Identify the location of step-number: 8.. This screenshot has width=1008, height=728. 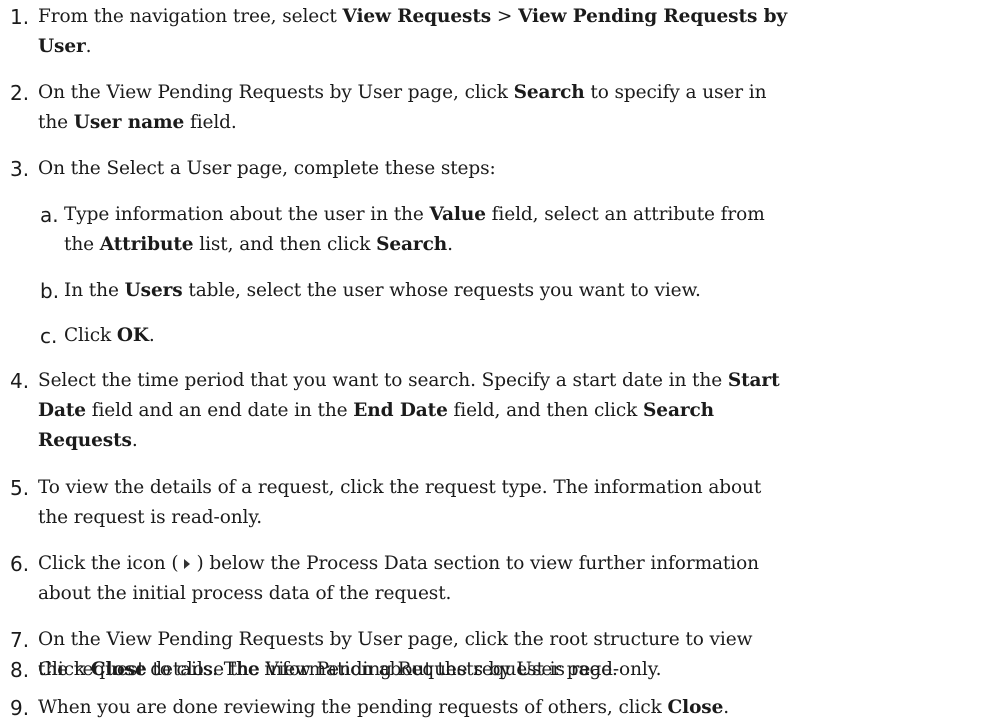
(20, 670).